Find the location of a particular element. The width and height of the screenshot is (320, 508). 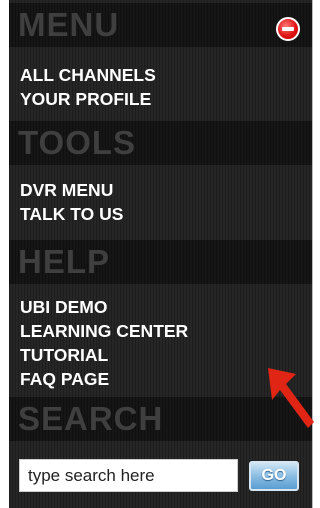

menu-item-your-profile: YOUR PROFILE is located at coordinates (85, 99).